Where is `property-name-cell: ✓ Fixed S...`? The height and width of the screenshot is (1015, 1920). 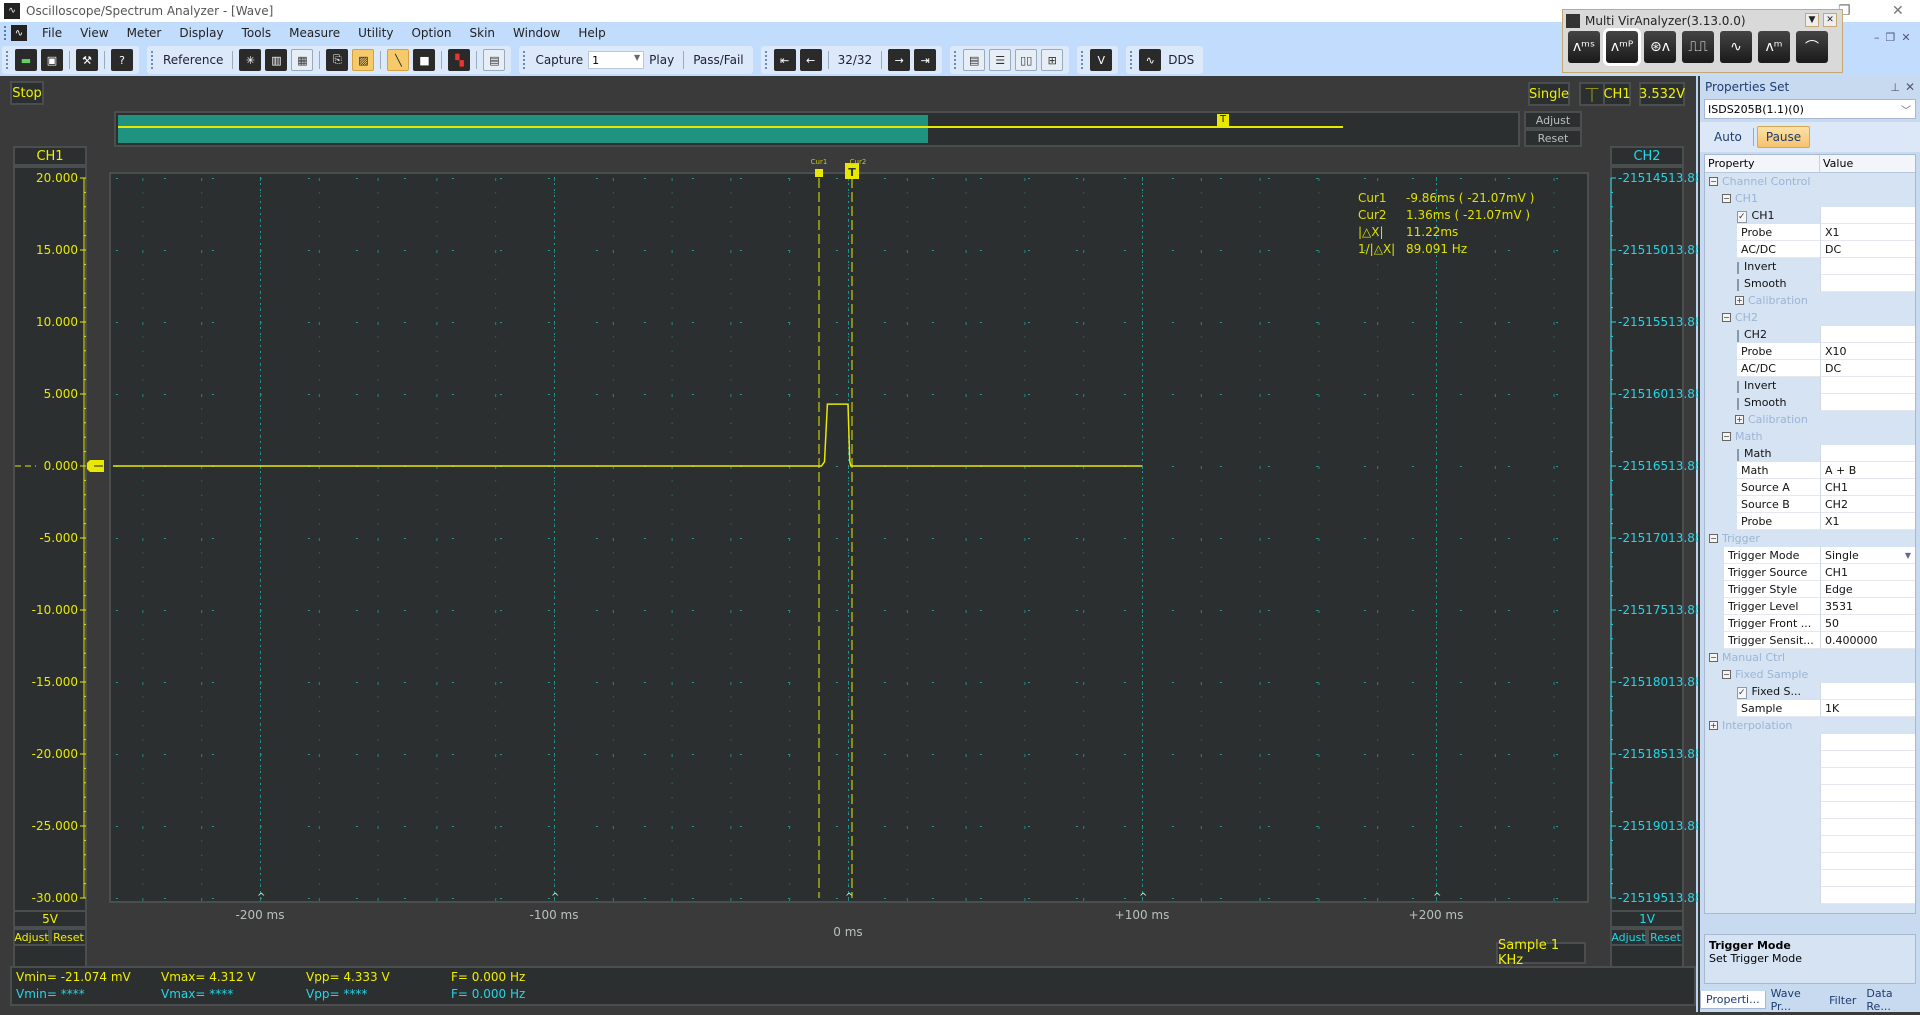
property-name-cell: ✓ Fixed S... is located at coordinates (1762, 691).